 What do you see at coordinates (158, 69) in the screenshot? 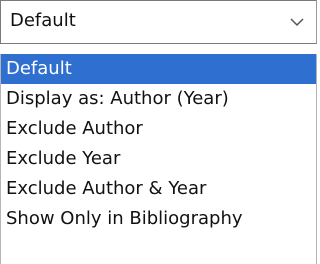
I see `option-default: Default` at bounding box center [158, 69].